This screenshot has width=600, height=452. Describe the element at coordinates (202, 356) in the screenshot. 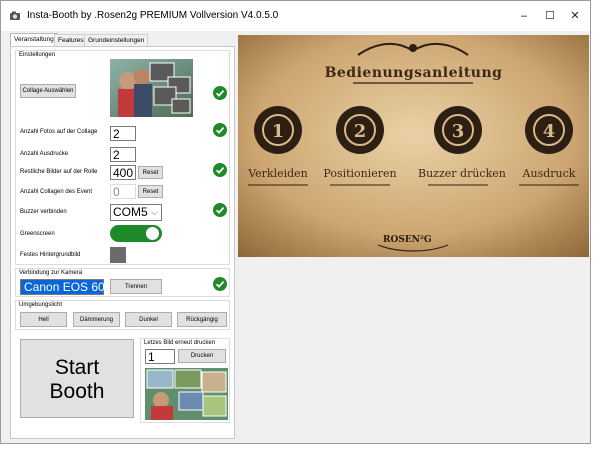

I see `reprint-print-button: Drucken` at that location.